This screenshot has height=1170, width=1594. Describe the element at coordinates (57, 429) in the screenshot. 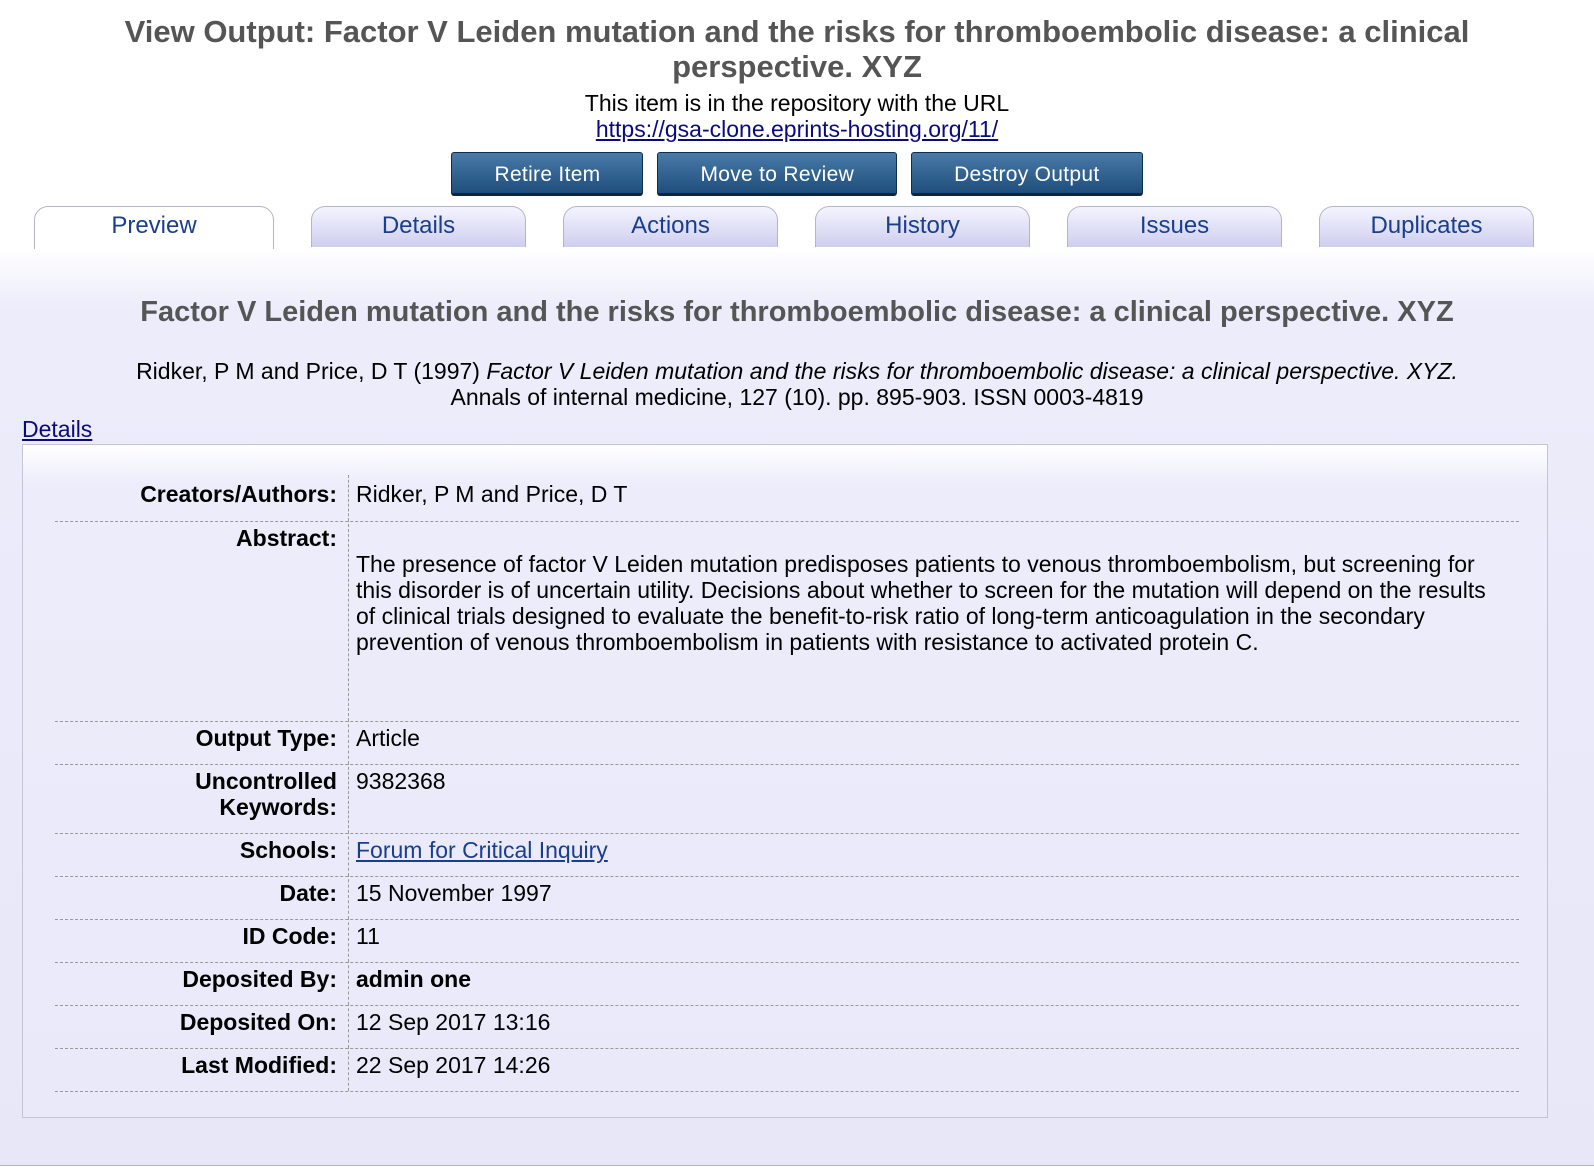

I see `details-link: Details` at that location.